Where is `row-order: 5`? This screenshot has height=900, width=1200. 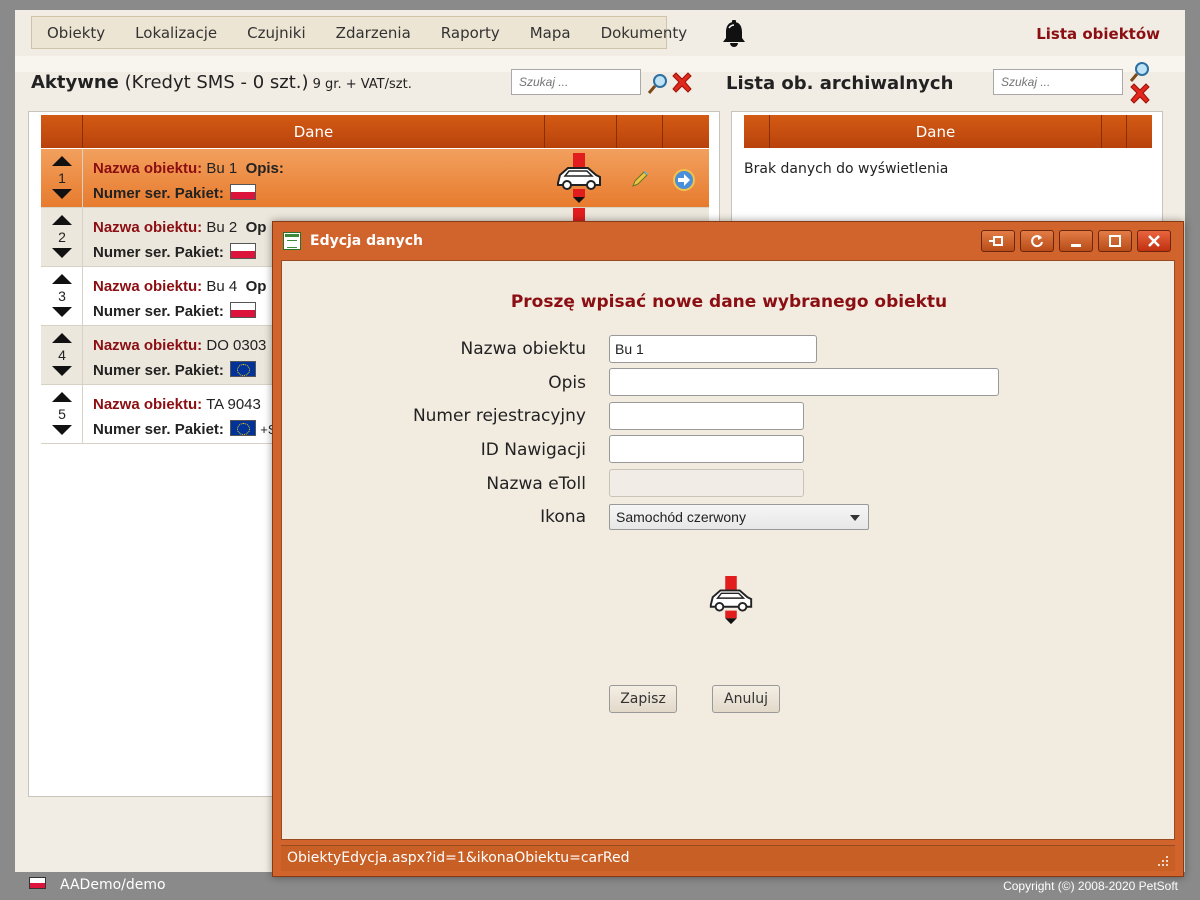
row-order: 5 is located at coordinates (62, 414).